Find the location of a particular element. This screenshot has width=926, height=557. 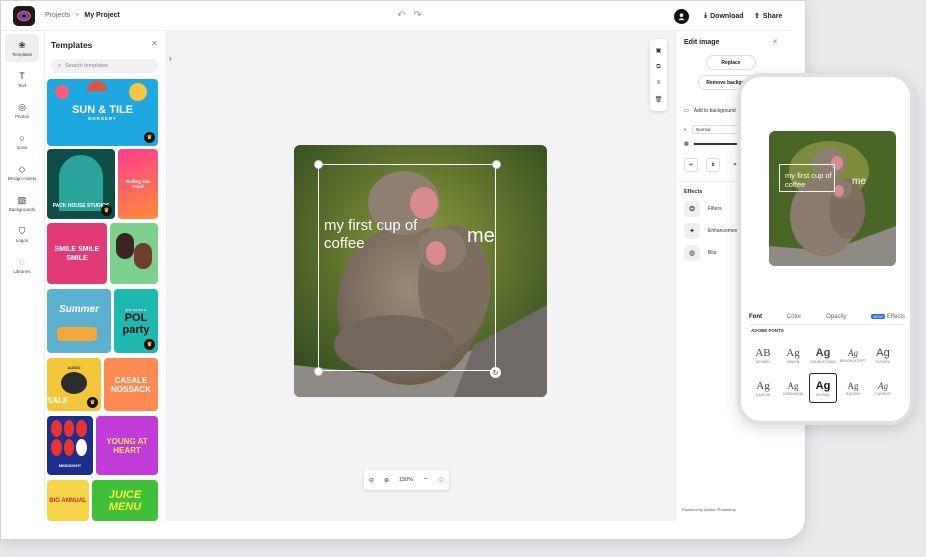

phone-tab-bar: Font Color Opacity NEW Effects is located at coordinates (827, 319).